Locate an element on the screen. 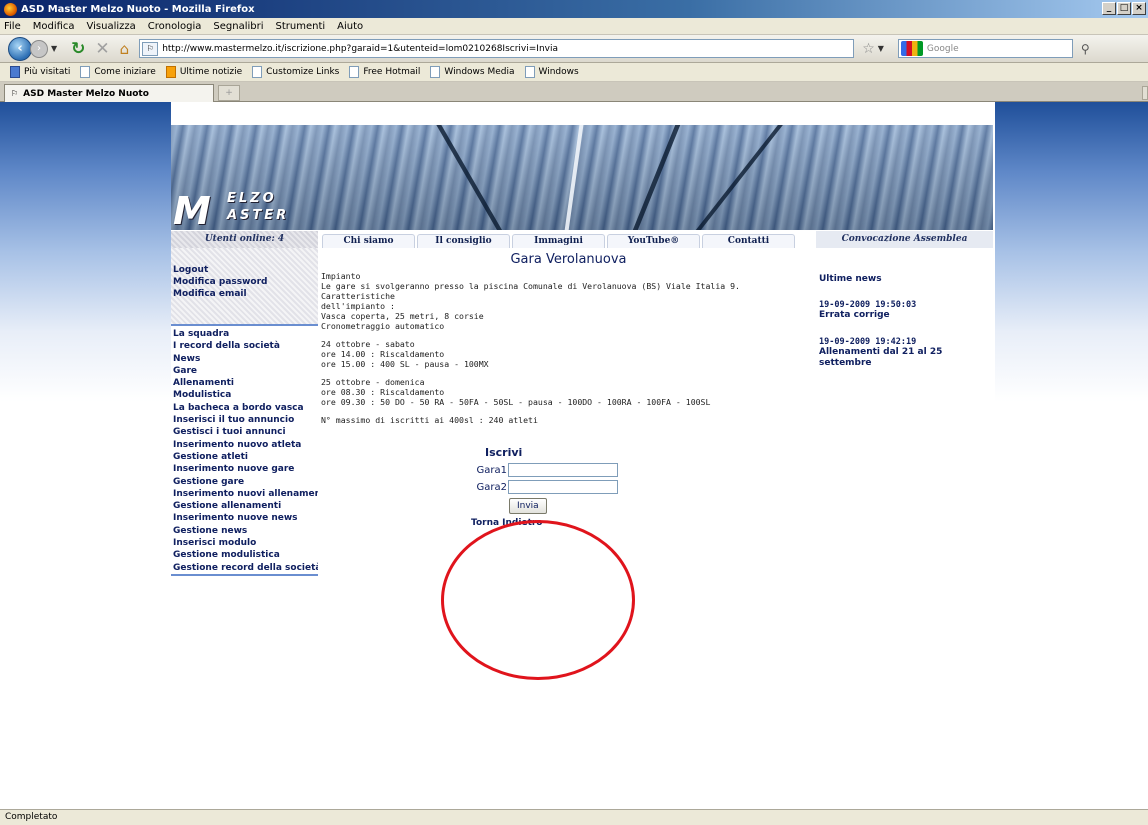 The width and height of the screenshot is (1148, 825). most-visited-icon is located at coordinates (15, 72).